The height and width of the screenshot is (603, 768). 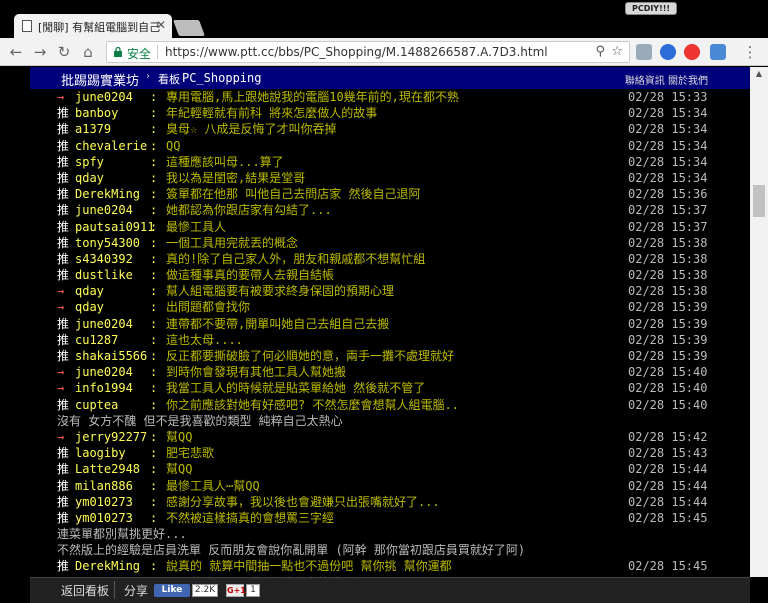 What do you see at coordinates (104, 259) in the screenshot?
I see `push-userid: s4340392` at bounding box center [104, 259].